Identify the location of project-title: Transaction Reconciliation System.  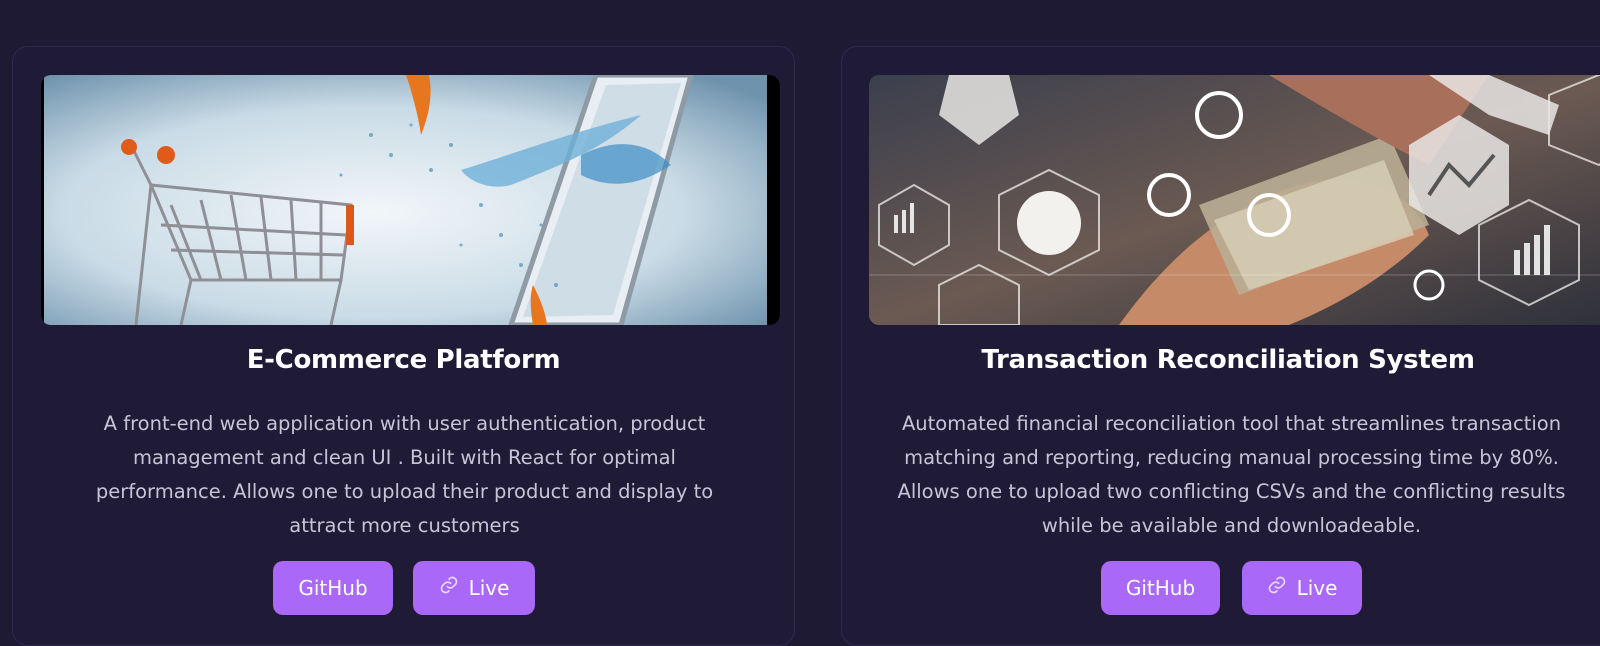
(1228, 360).